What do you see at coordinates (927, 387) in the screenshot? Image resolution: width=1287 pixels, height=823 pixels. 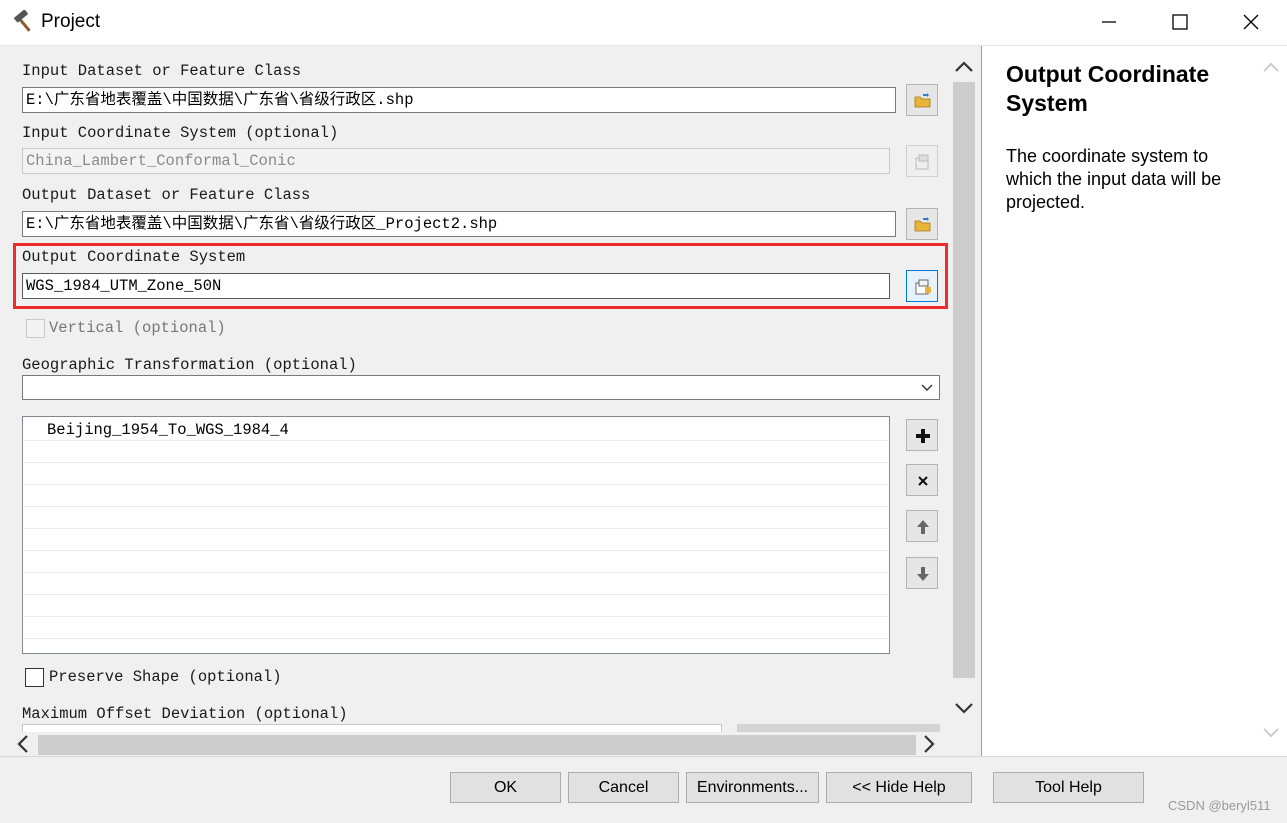 I see `chevron-down-icon` at bounding box center [927, 387].